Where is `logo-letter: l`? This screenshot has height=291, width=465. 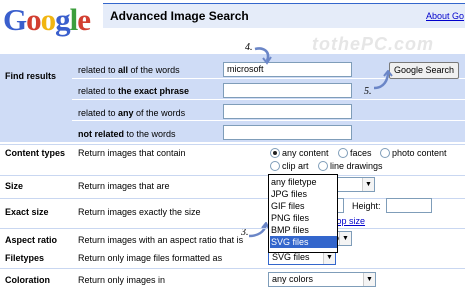
logo-letter: l is located at coordinates (74, 19).